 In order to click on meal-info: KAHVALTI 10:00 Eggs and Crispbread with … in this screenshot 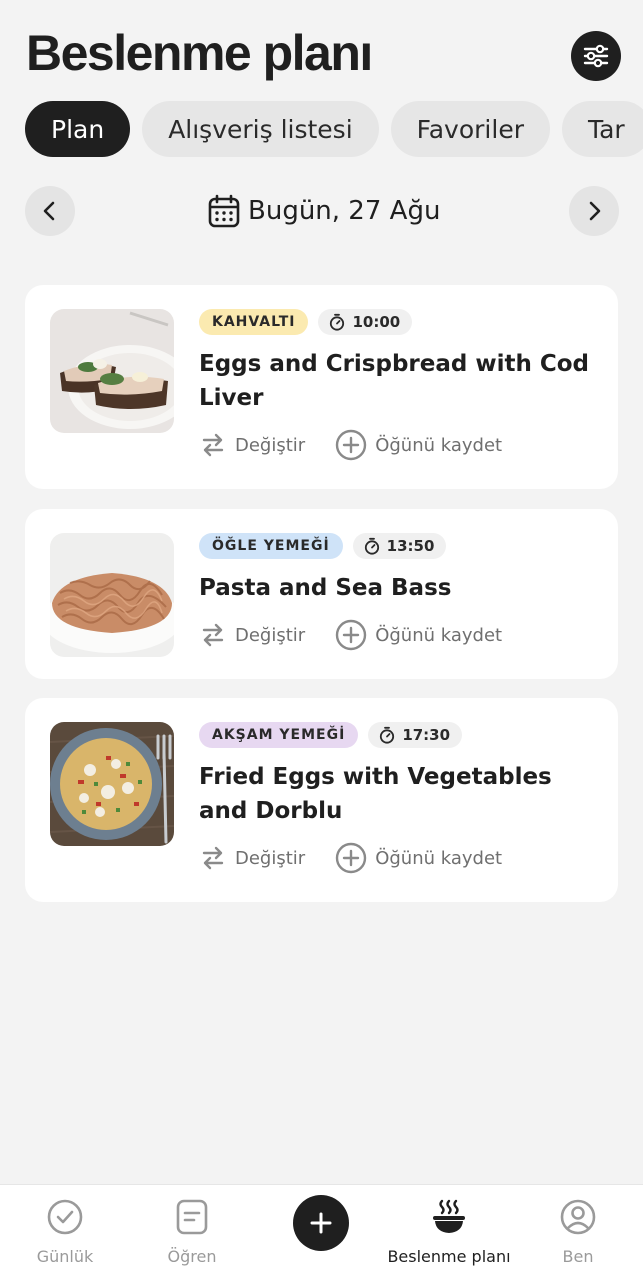, I will do `click(396, 385)`.